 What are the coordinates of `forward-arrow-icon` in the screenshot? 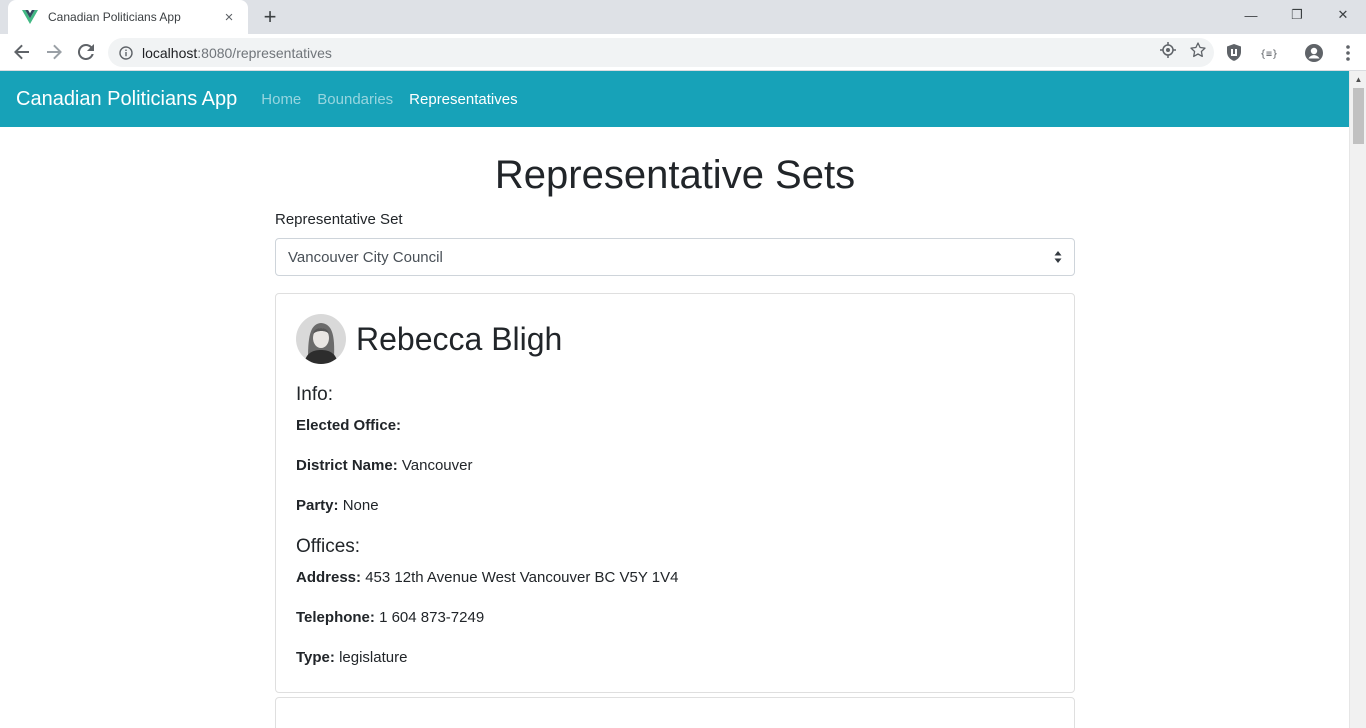 It's located at (54, 52).